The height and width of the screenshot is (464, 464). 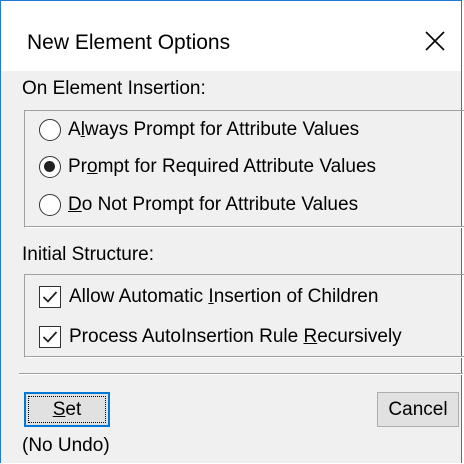 What do you see at coordinates (50, 205) in the screenshot?
I see `radio-do-not-prompt-indicator` at bounding box center [50, 205].